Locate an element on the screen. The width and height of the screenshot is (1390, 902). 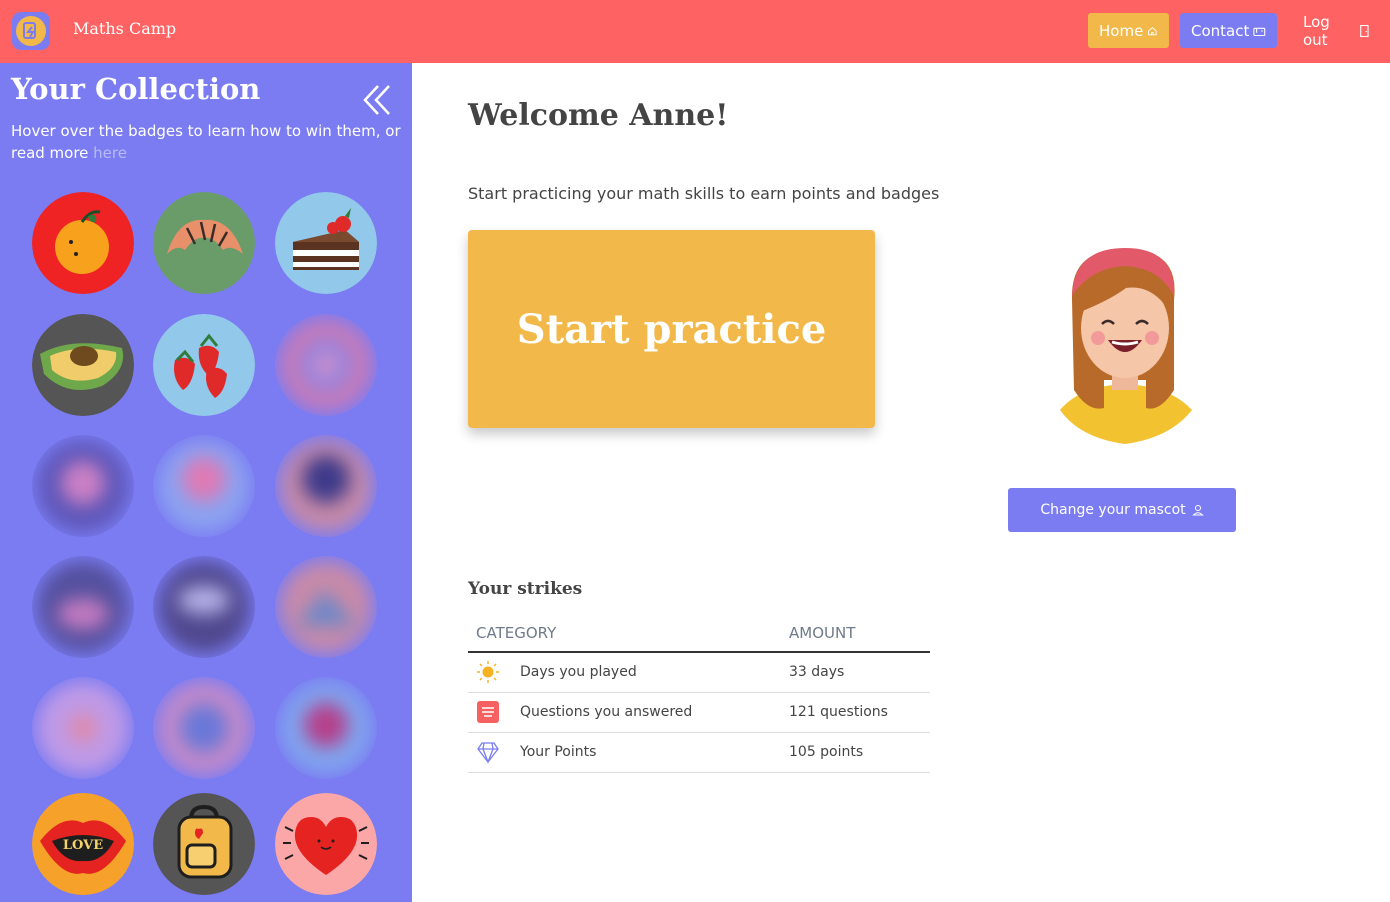
lips-icon: LOVE is located at coordinates (83, 844).